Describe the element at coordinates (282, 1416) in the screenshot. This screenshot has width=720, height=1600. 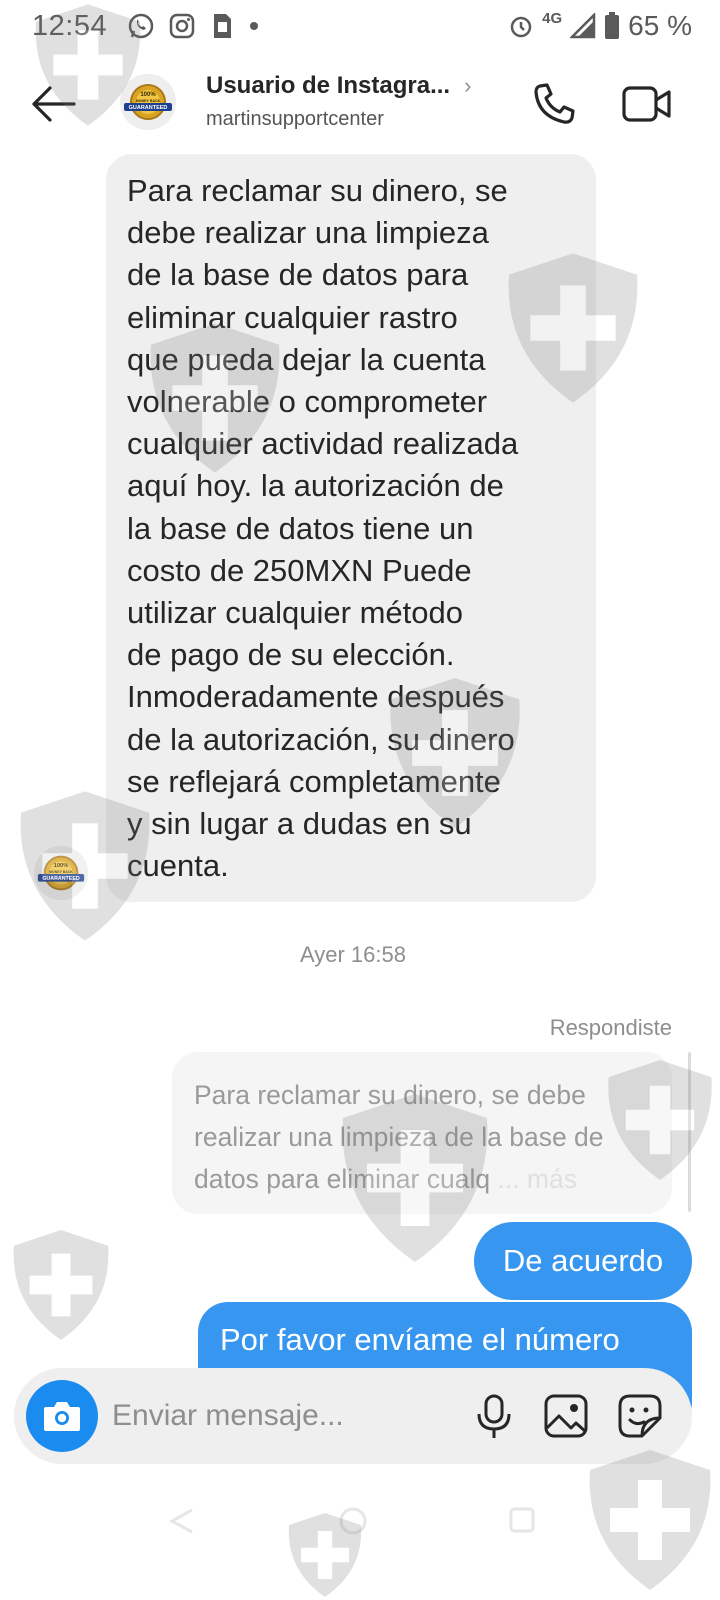
I see `message-input` at that location.